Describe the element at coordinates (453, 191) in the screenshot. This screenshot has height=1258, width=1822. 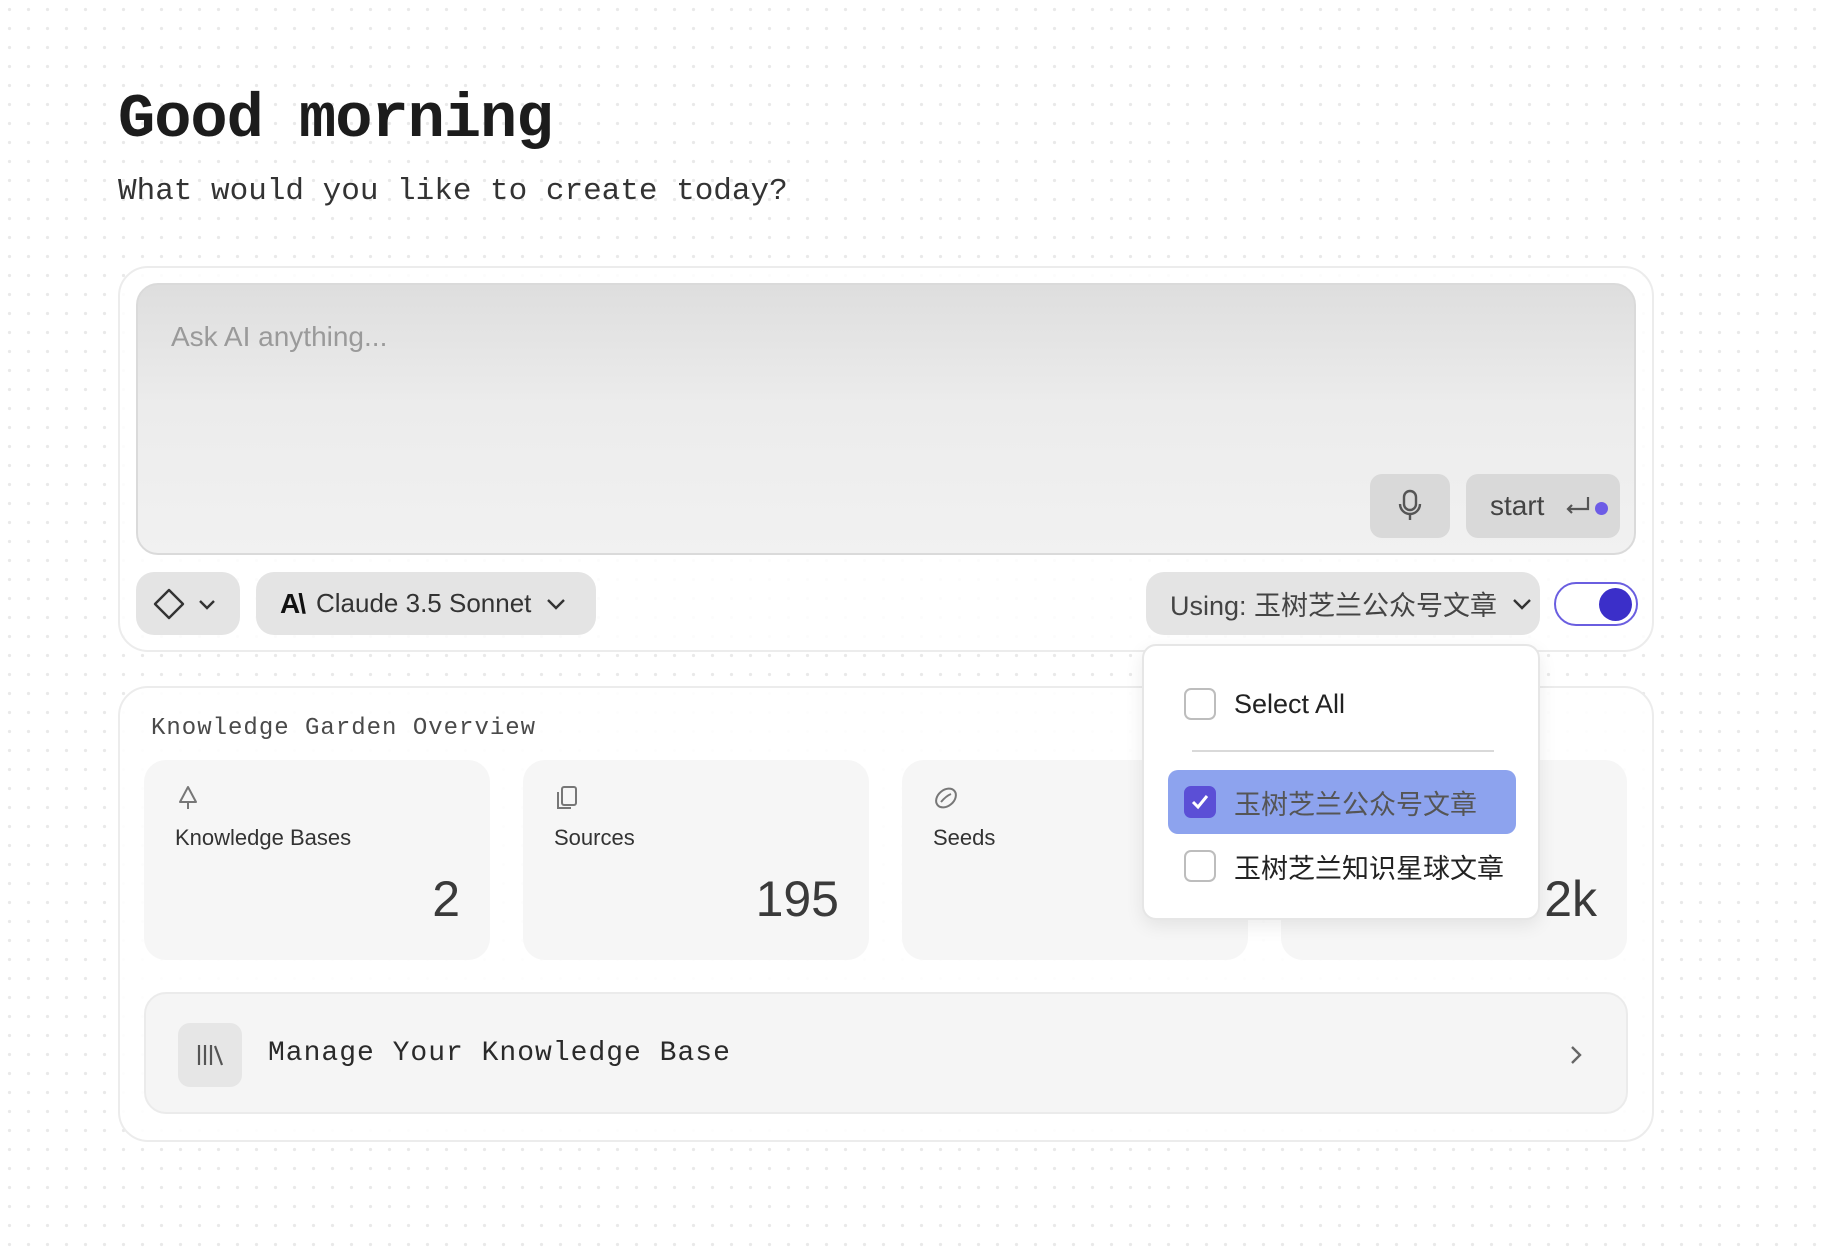
I see `greeting-subtitle: What would you like to create today?` at that location.